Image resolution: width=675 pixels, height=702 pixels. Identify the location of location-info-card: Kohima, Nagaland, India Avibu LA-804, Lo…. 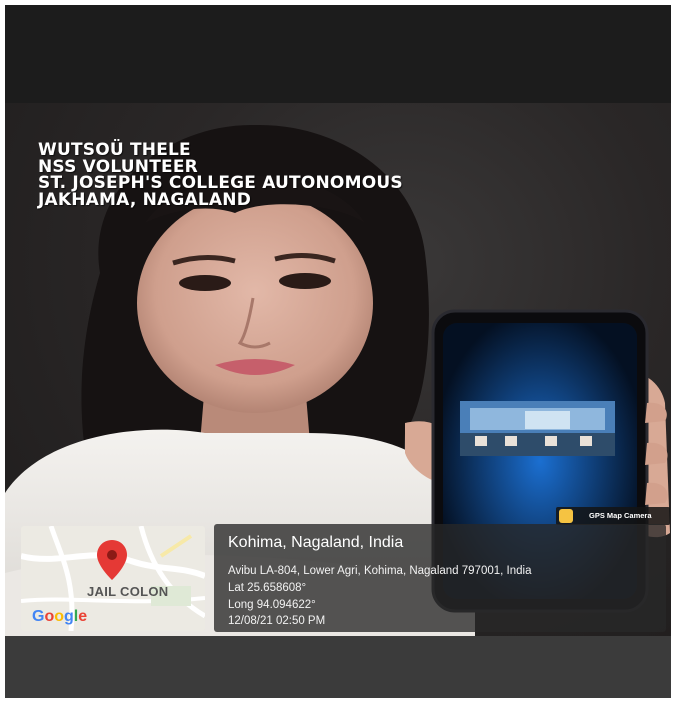
(440, 578).